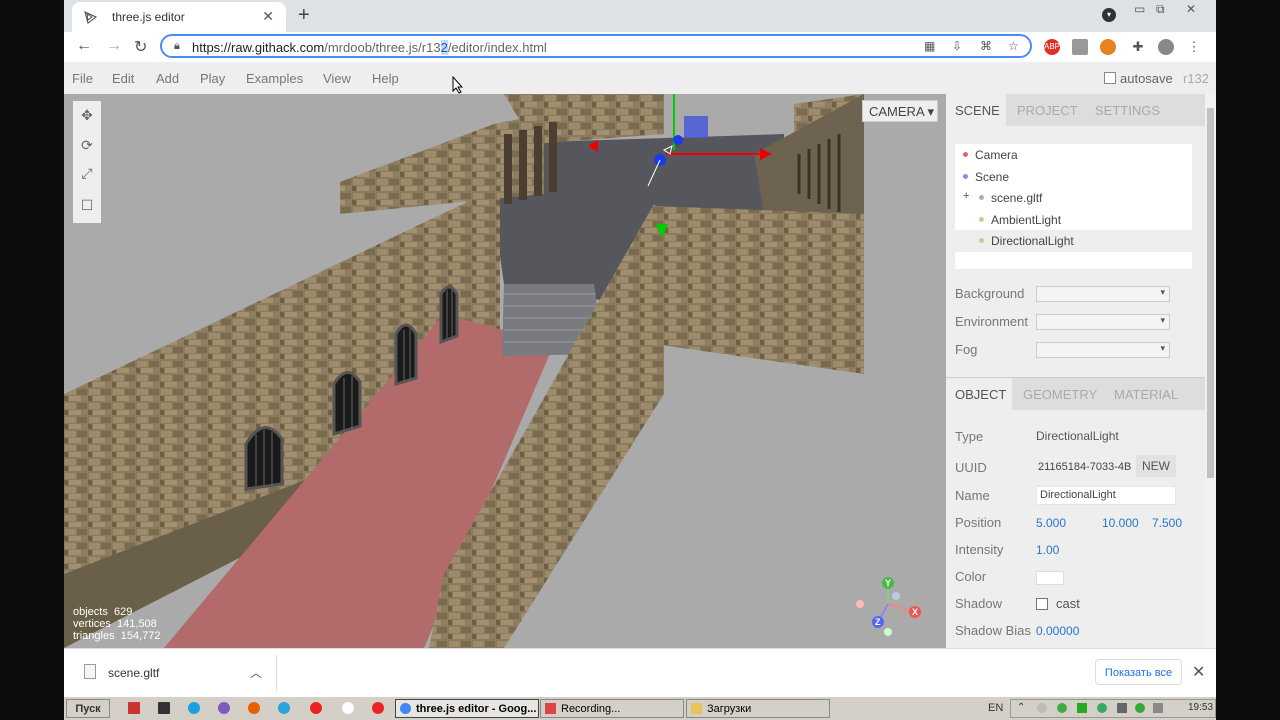  Describe the element at coordinates (1146, 394) in the screenshot. I see `tab-material: MATERIAL` at that location.